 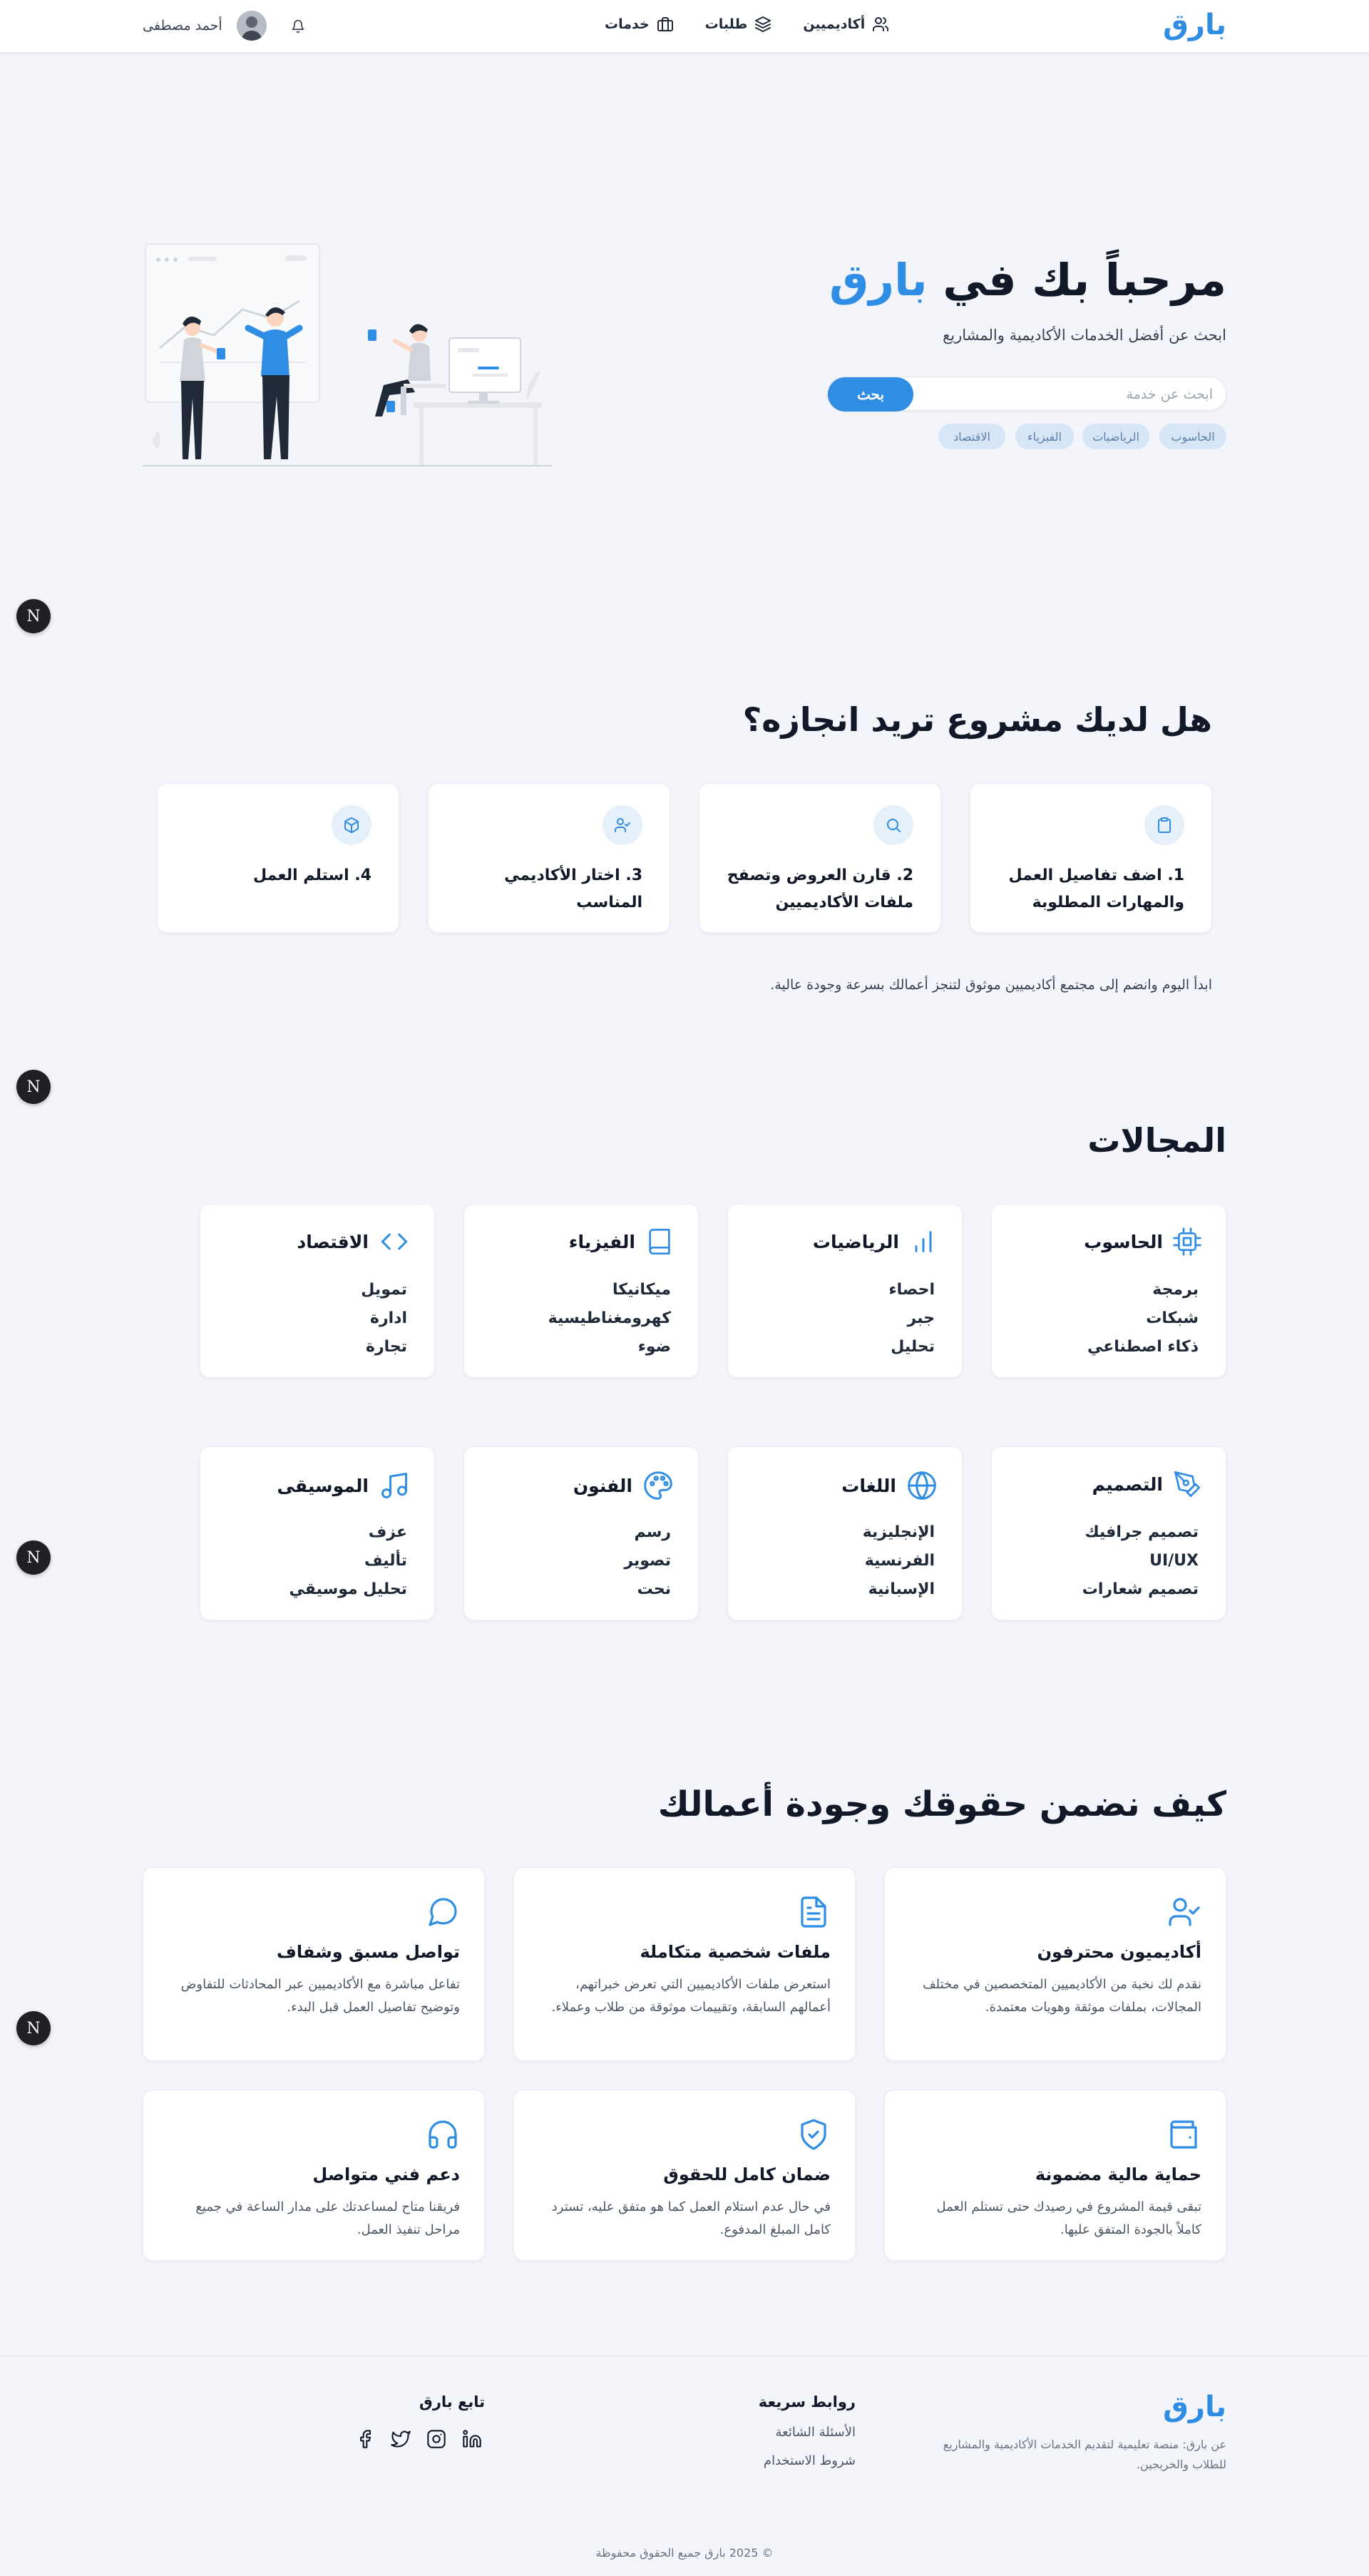 What do you see at coordinates (368, 1952) in the screenshot?
I see `guarantee-title: تواصل مسبق وشفاف` at bounding box center [368, 1952].